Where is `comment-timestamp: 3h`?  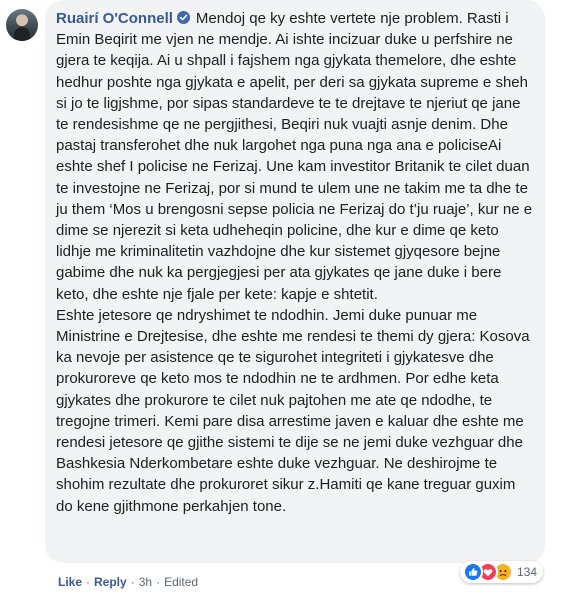
comment-timestamp: 3h is located at coordinates (145, 582).